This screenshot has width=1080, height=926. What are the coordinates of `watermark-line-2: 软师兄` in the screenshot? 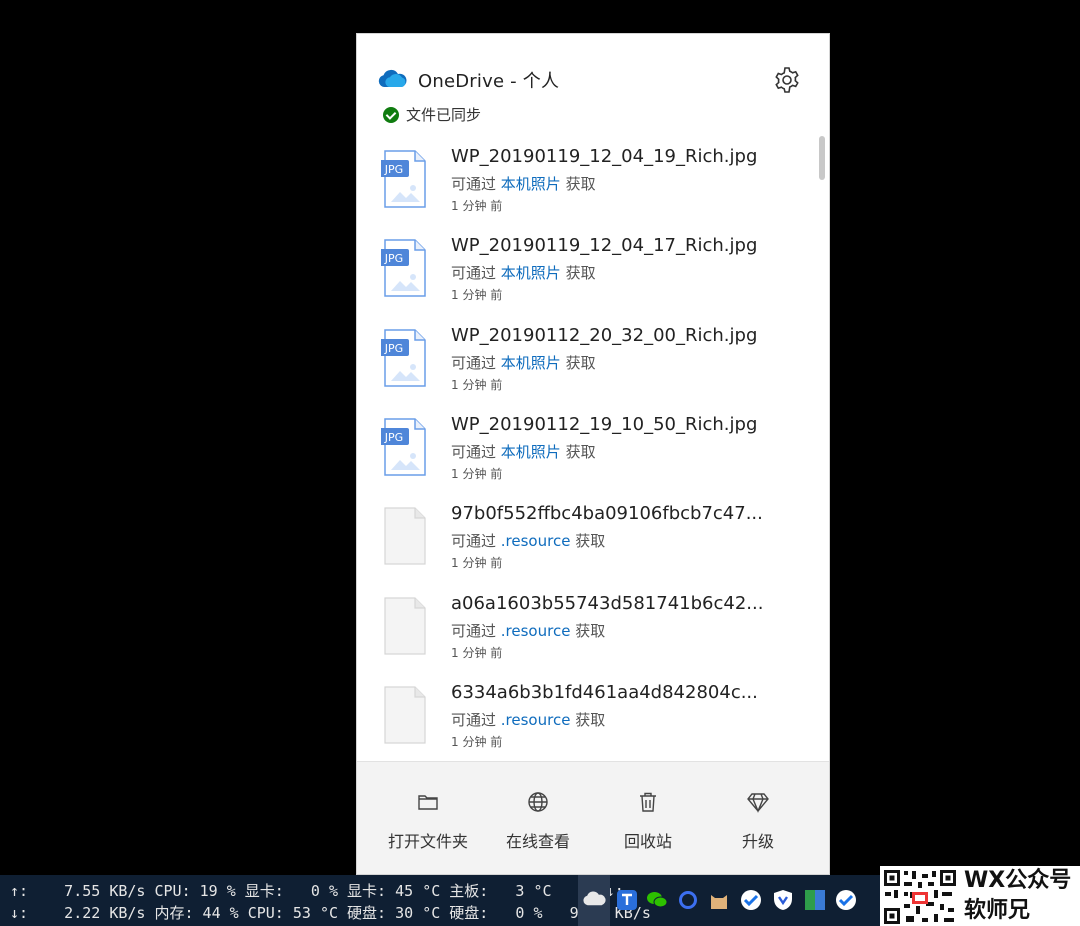 It's located at (997, 910).